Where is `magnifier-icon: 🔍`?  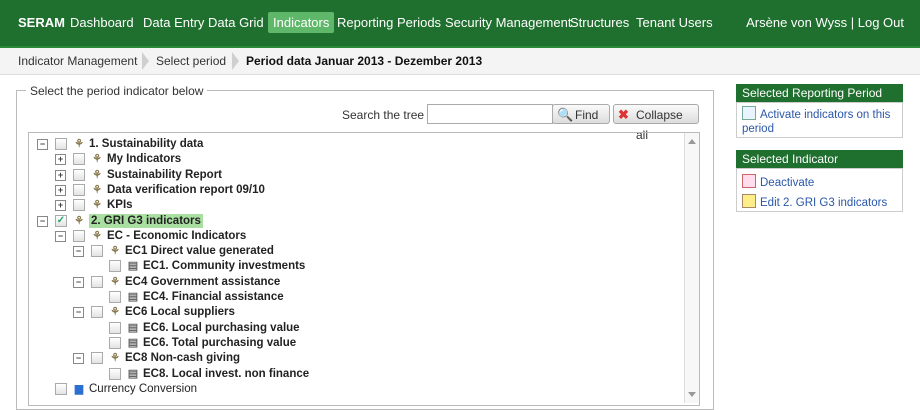 magnifier-icon: 🔍 is located at coordinates (565, 114).